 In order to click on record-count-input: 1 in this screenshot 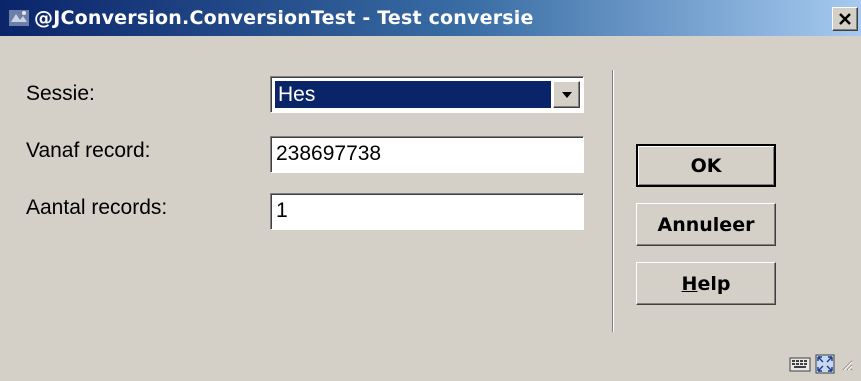, I will do `click(427, 211)`.